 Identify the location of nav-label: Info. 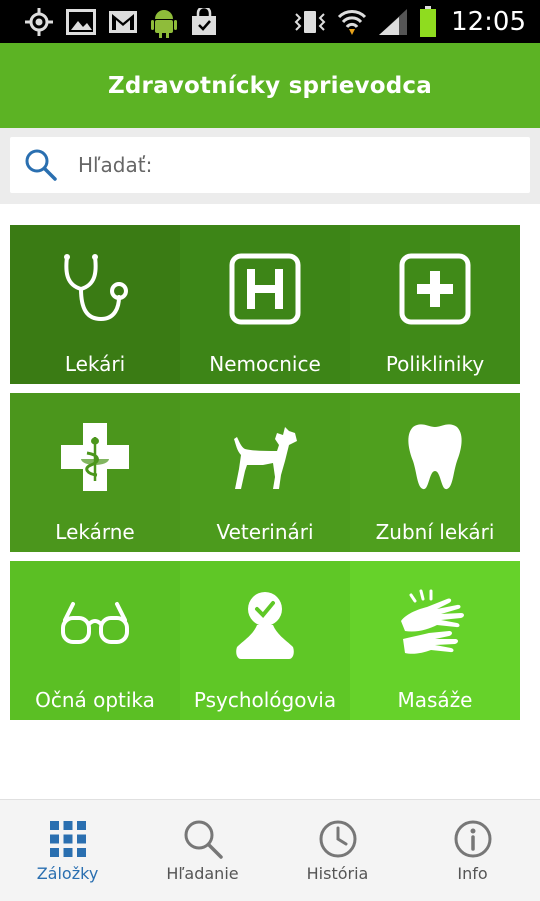
(472, 873).